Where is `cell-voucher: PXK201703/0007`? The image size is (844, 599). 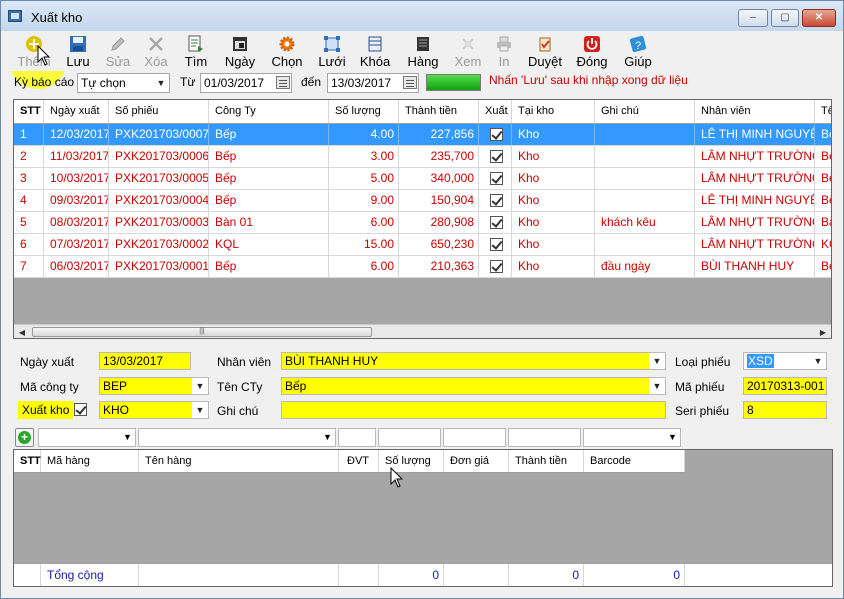
cell-voucher: PXK201703/0007 is located at coordinates (159, 134).